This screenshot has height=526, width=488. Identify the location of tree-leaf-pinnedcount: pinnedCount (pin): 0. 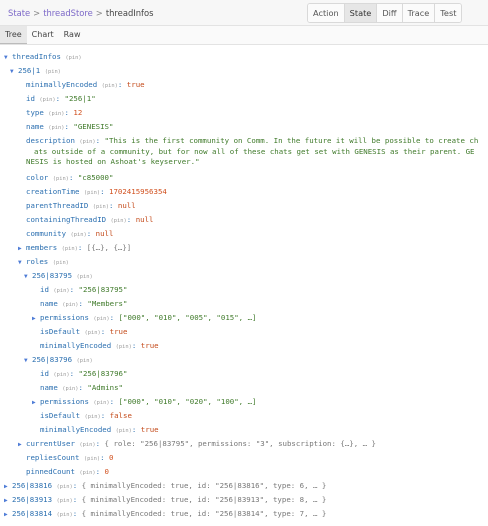
(257, 472).